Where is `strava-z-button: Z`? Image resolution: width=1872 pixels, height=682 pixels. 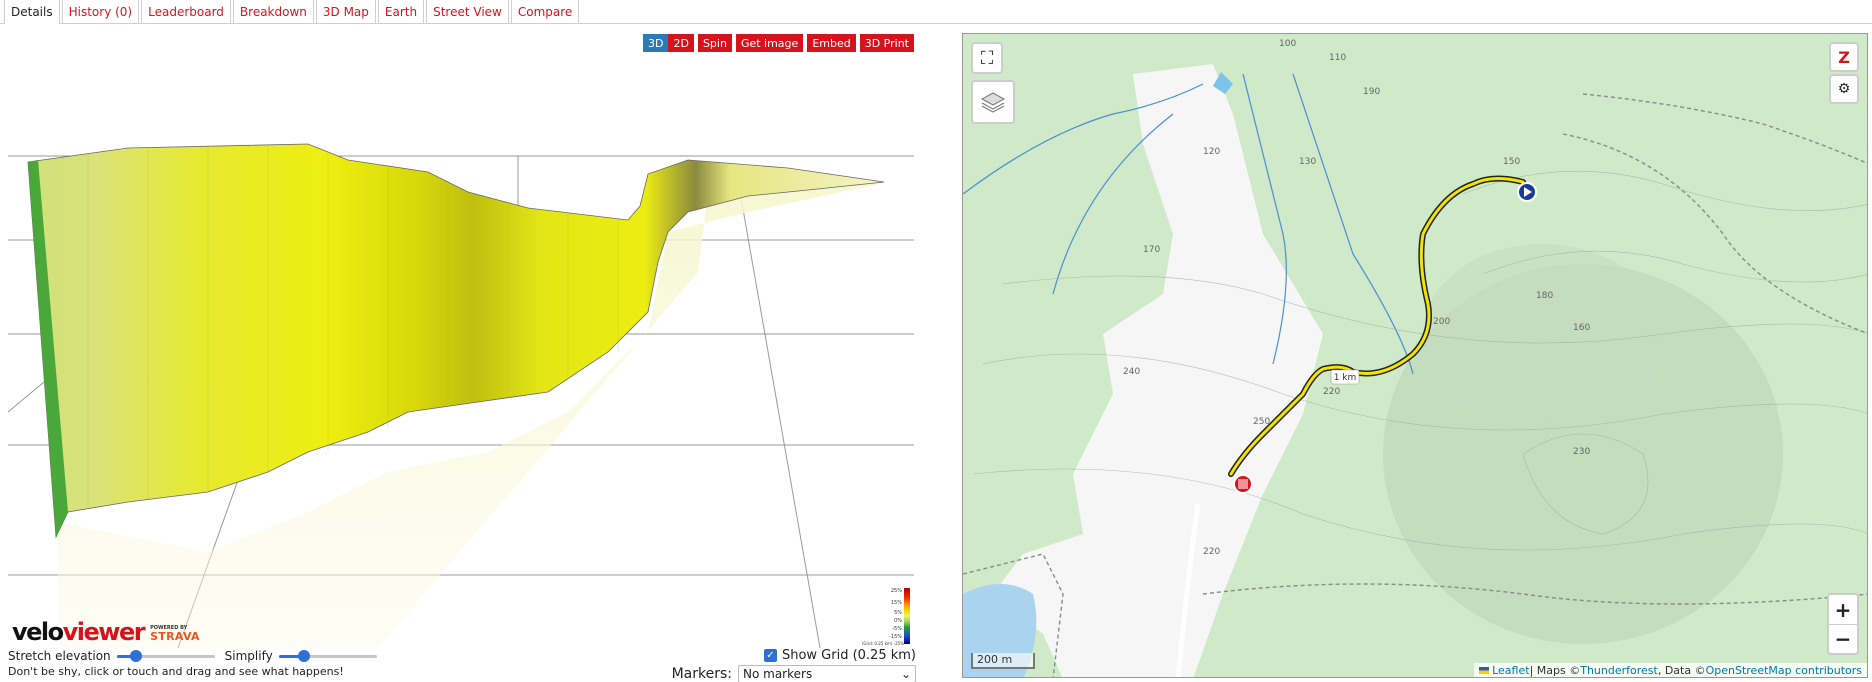
strava-z-button: Z is located at coordinates (1844, 57).